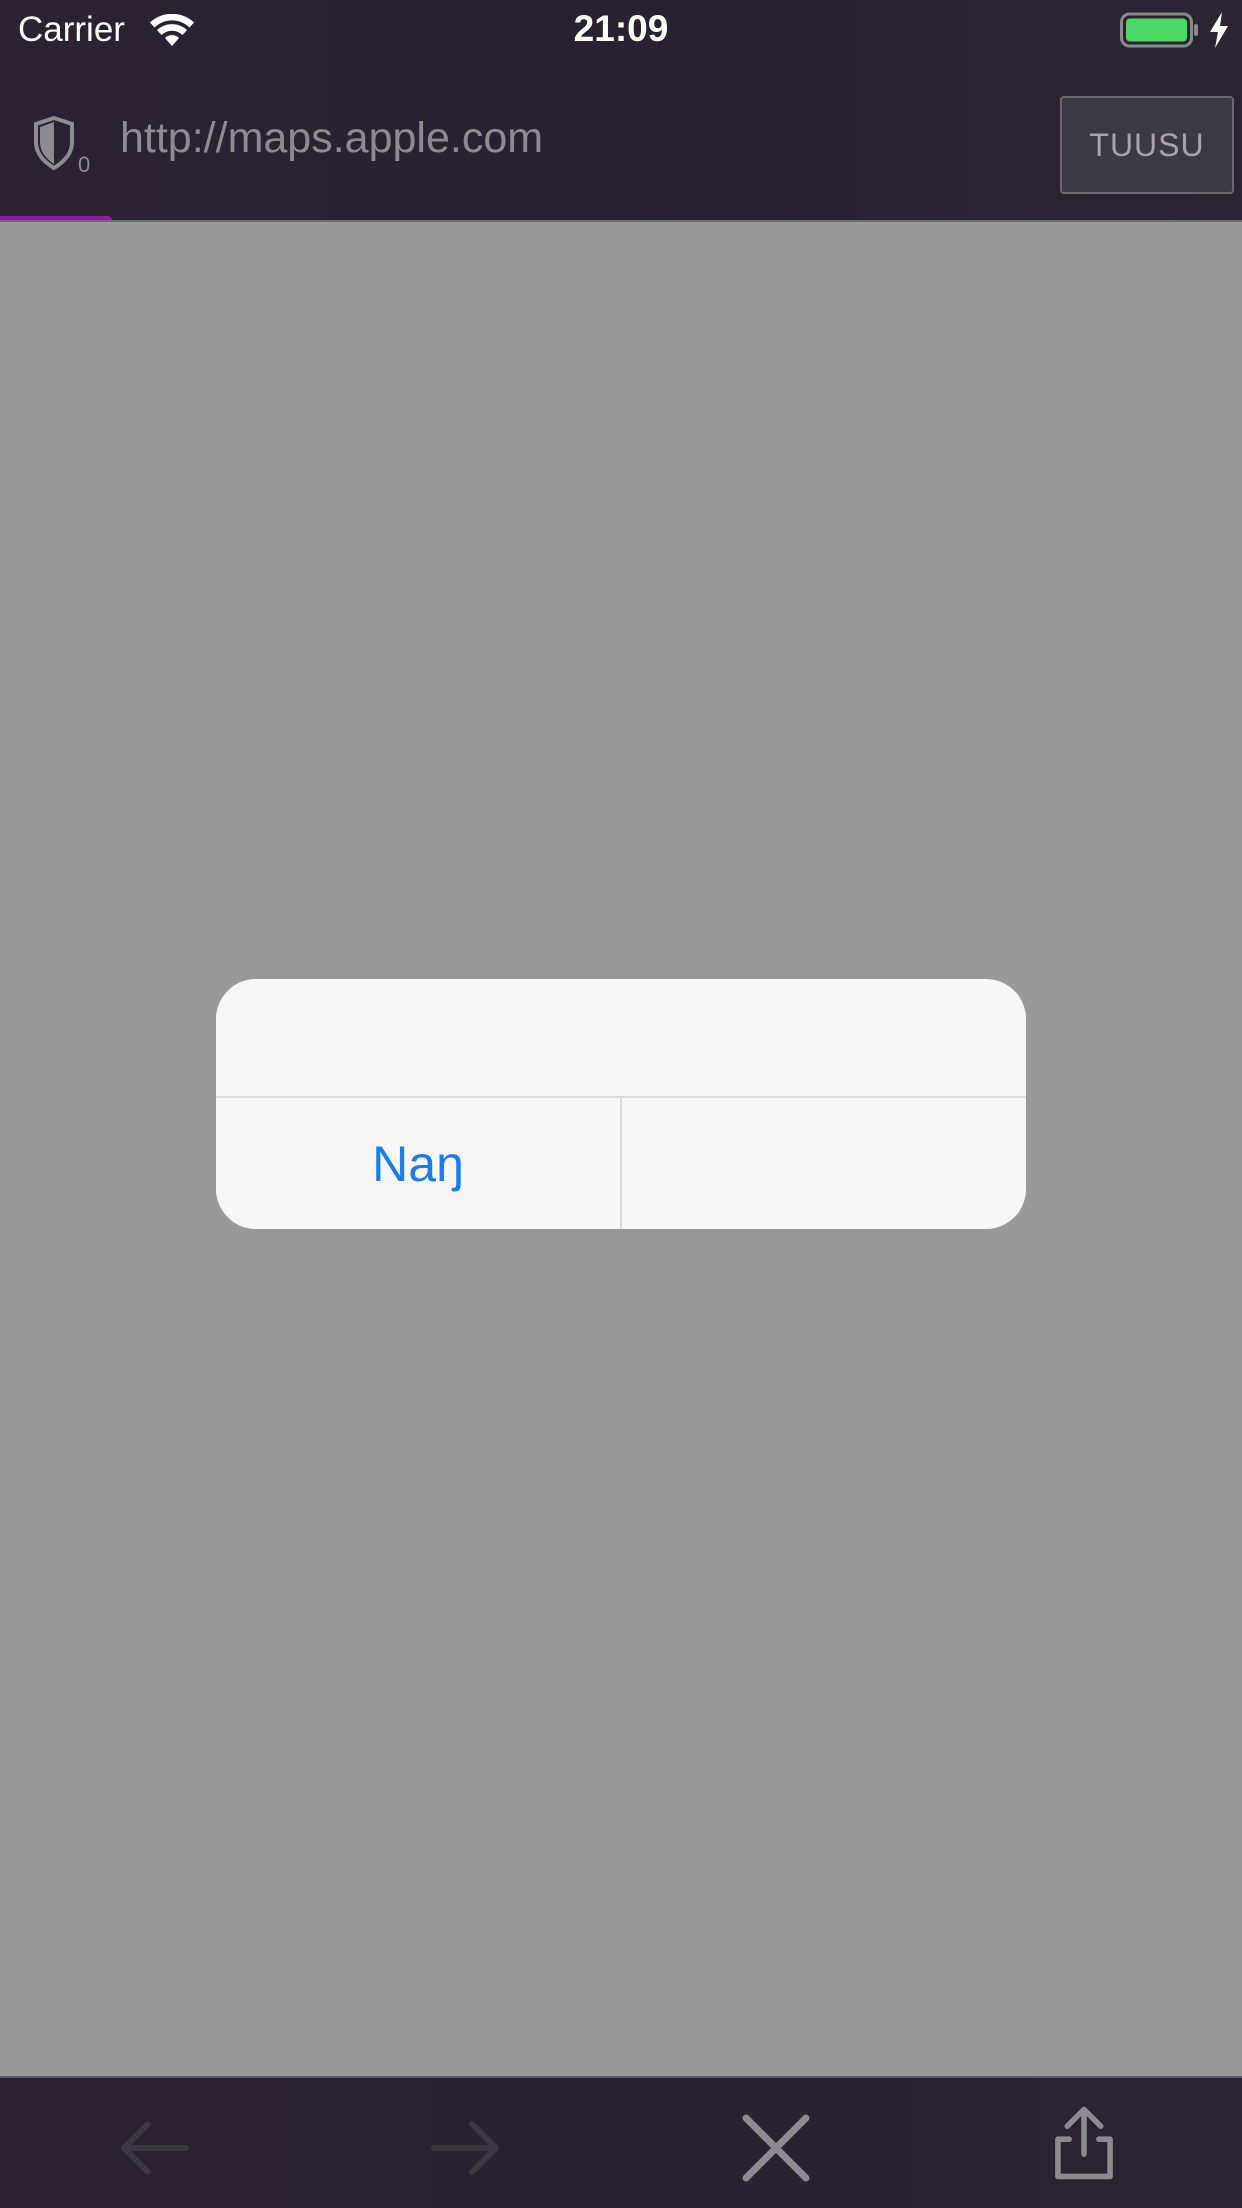 This screenshot has width=1242, height=2208. What do you see at coordinates (1219, 30) in the screenshot?
I see `charging-icon` at bounding box center [1219, 30].